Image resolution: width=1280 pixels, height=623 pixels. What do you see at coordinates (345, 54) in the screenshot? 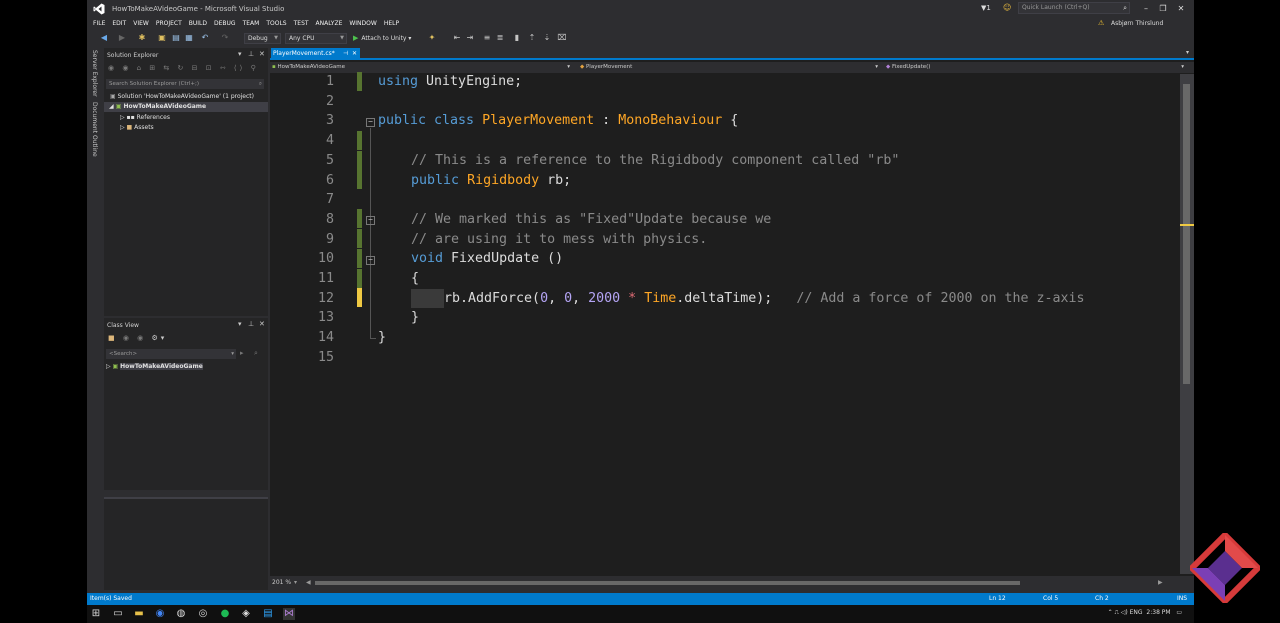
I see `pin-icon: ⊣` at bounding box center [345, 54].